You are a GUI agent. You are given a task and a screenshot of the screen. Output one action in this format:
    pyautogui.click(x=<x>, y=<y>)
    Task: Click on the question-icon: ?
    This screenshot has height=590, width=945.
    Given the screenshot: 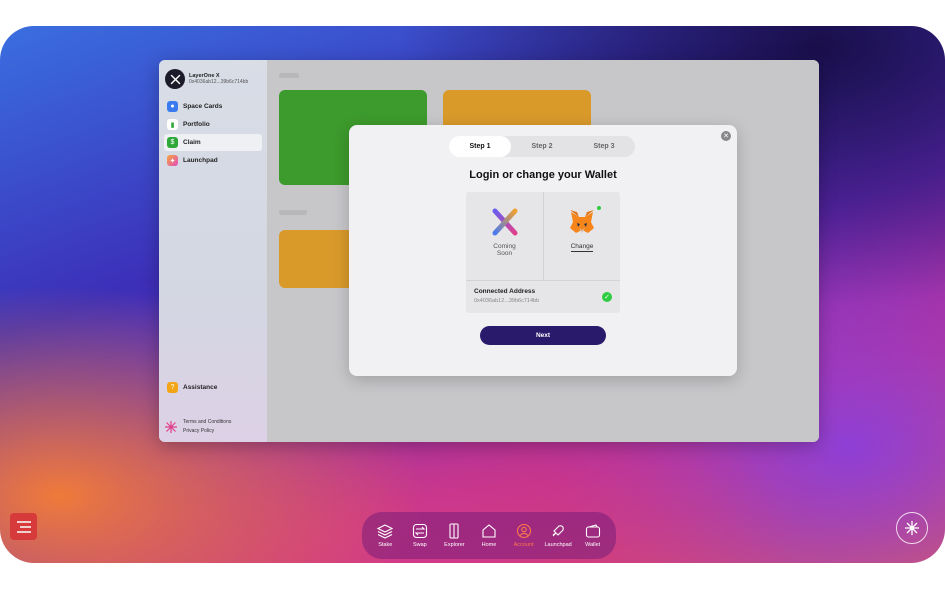 What is the action you would take?
    pyautogui.click(x=172, y=387)
    